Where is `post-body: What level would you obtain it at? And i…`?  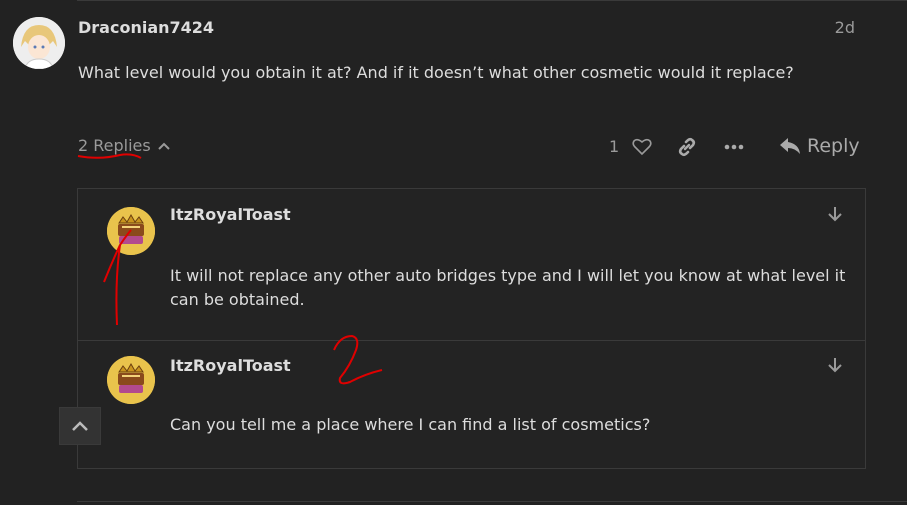
post-body: What level would you obtain it at? And i… is located at coordinates (436, 72).